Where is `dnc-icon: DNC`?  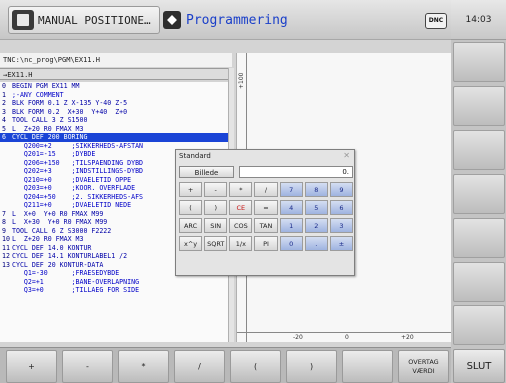 dnc-icon: DNC is located at coordinates (436, 21).